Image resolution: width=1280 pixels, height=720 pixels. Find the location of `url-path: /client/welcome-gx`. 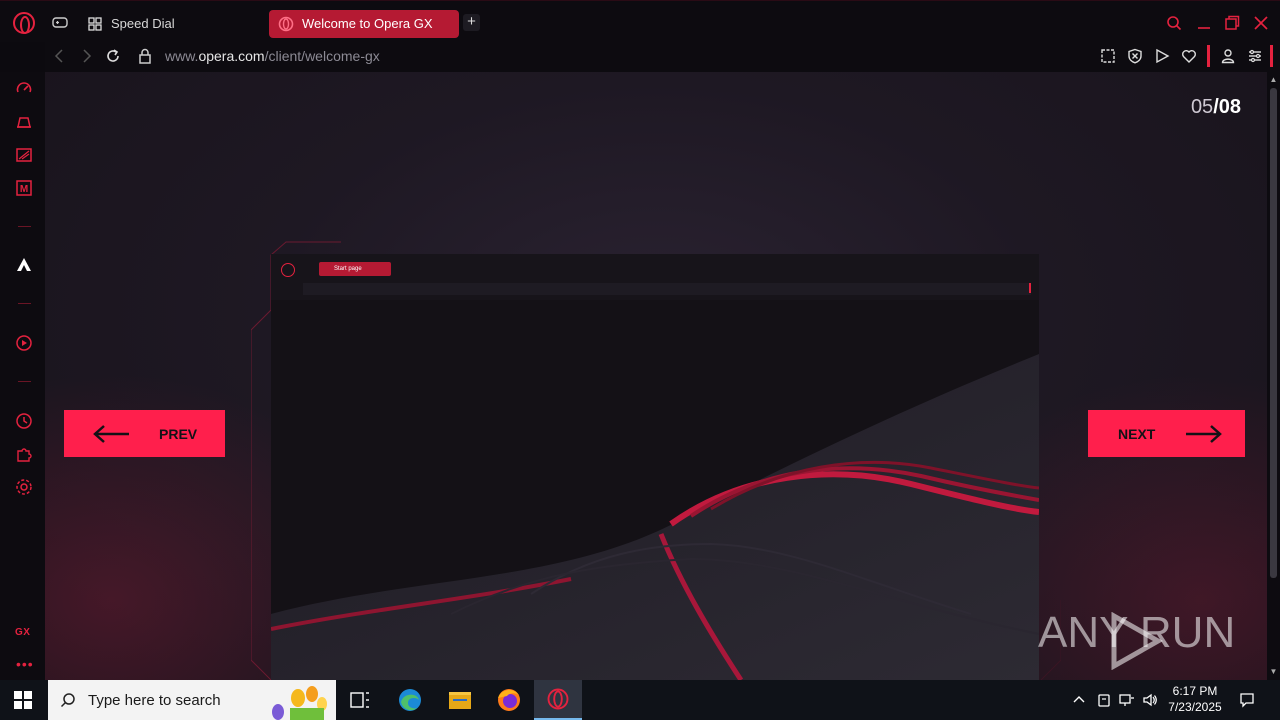

url-path: /client/welcome-gx is located at coordinates (322, 56).